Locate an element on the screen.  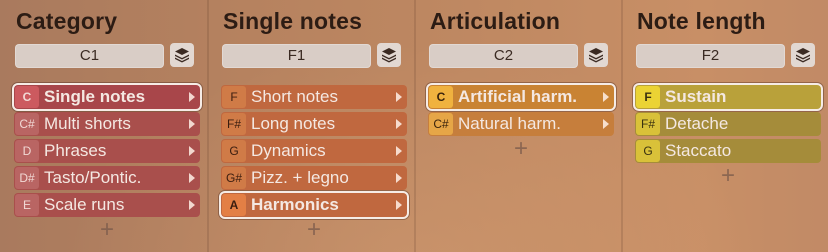
keyswitch-field: C1 is located at coordinates (89, 56).